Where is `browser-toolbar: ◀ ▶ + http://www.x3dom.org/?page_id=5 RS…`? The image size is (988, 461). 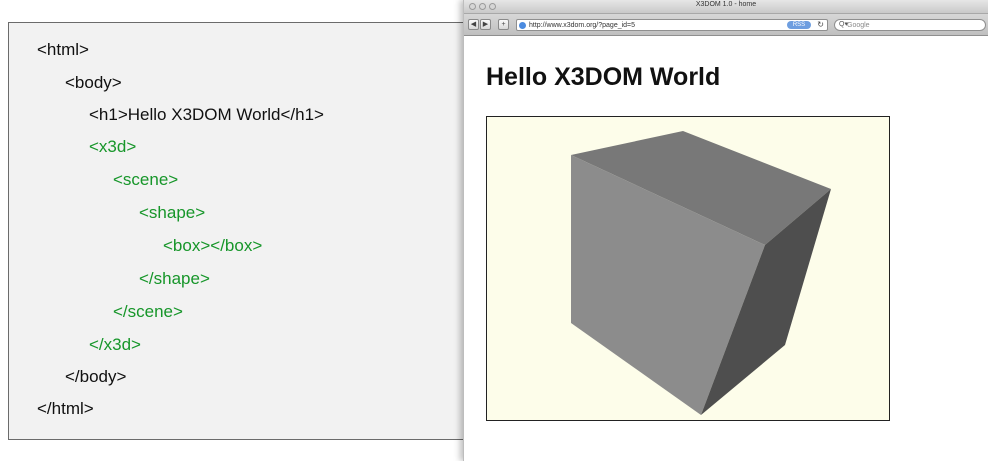 browser-toolbar: ◀ ▶ + http://www.x3dom.org/?page_id=5 RS… is located at coordinates (726, 25).